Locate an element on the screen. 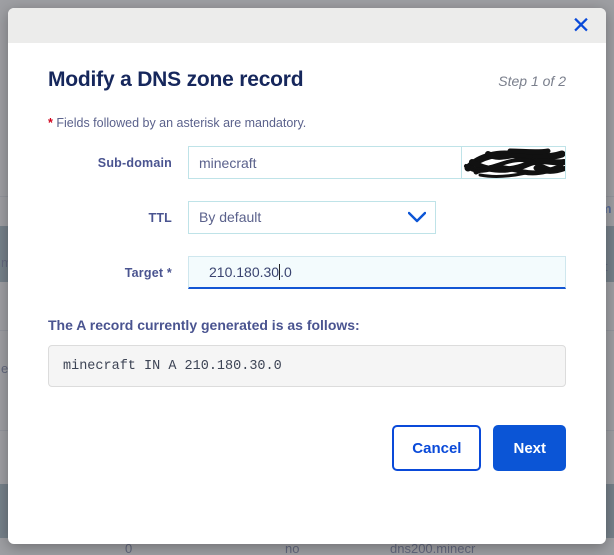 The width and height of the screenshot is (614, 555). domain-suffix-redacted is located at coordinates (514, 162).